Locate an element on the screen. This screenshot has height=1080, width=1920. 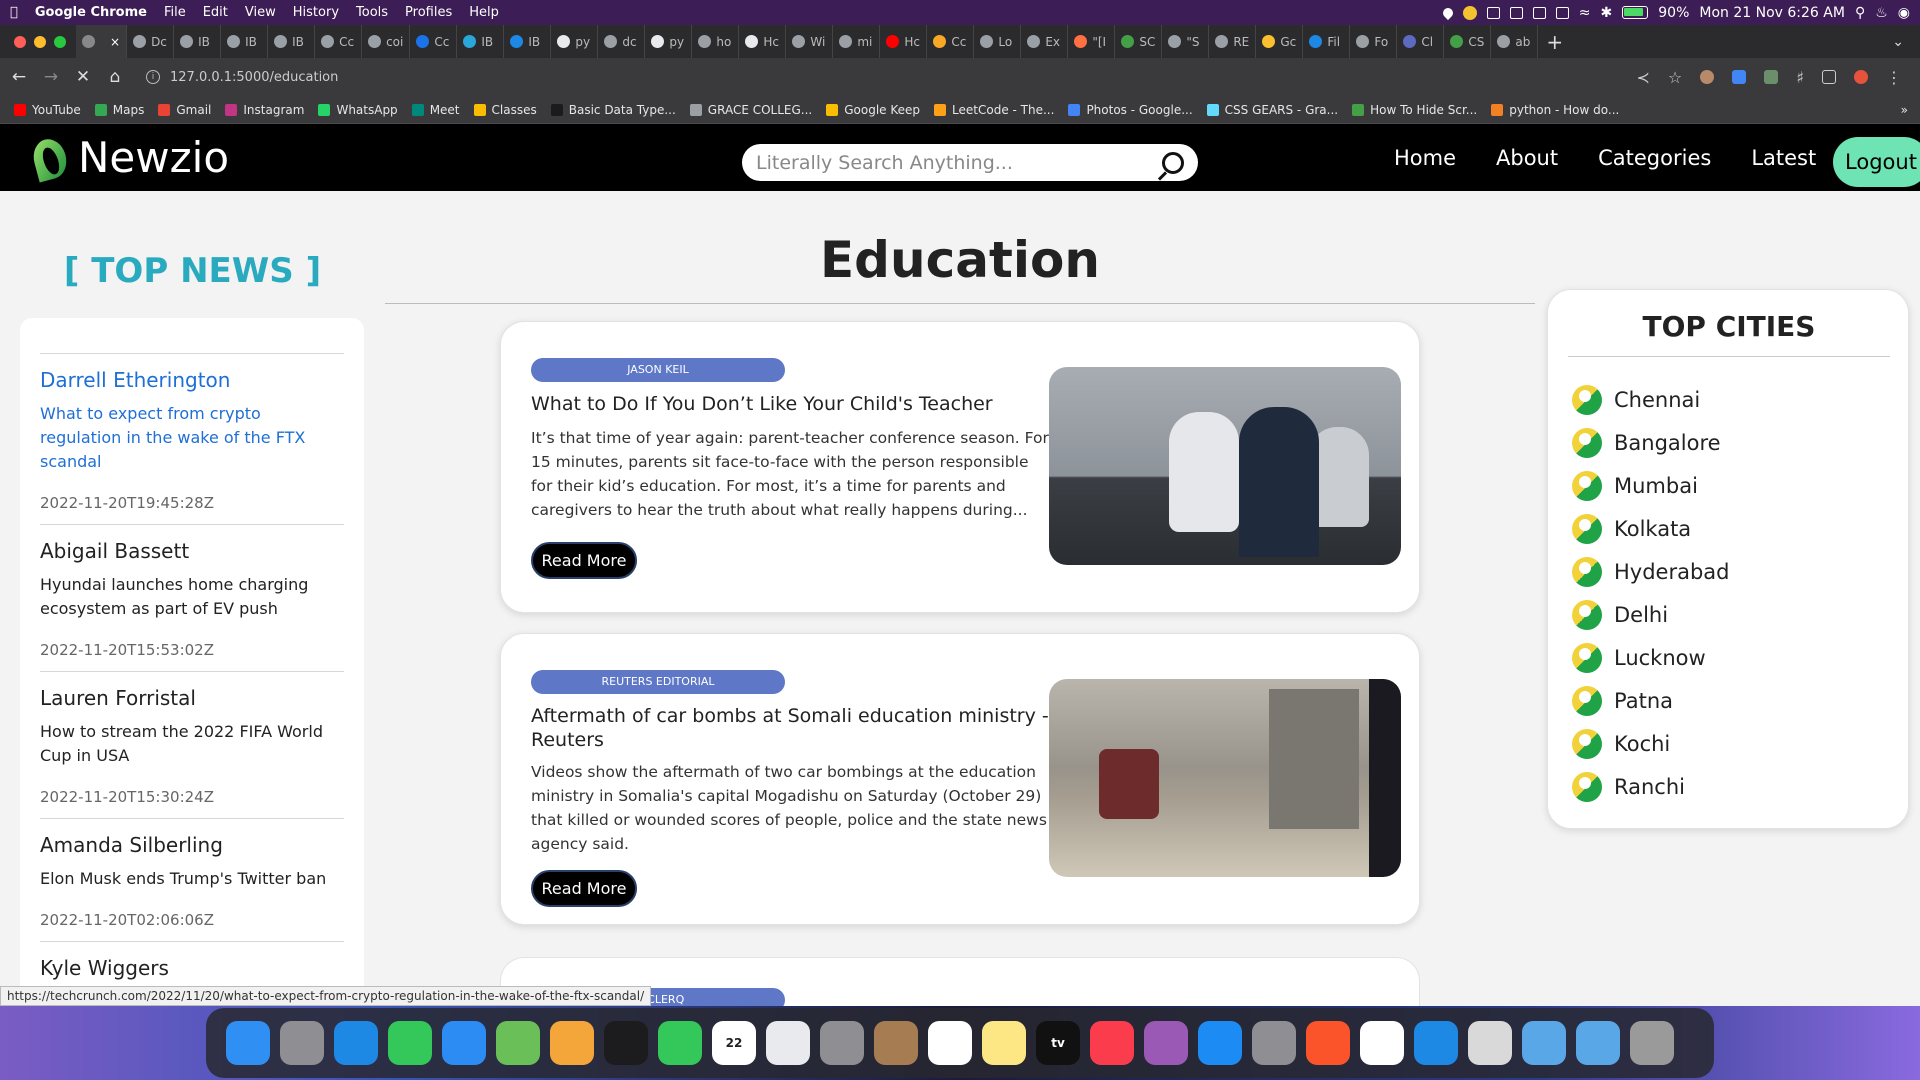
tab: ho is located at coordinates (716, 41).